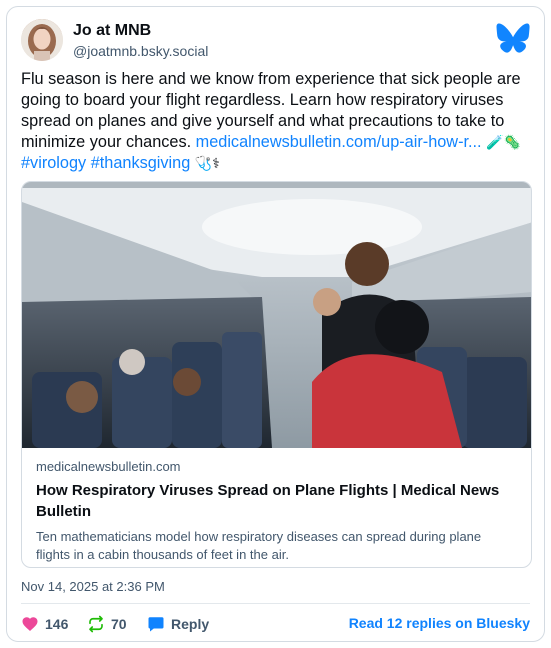 The width and height of the screenshot is (551, 648). I want to click on author-info: Jo at MNB @joatmnb.bsky.social, so click(140, 41).